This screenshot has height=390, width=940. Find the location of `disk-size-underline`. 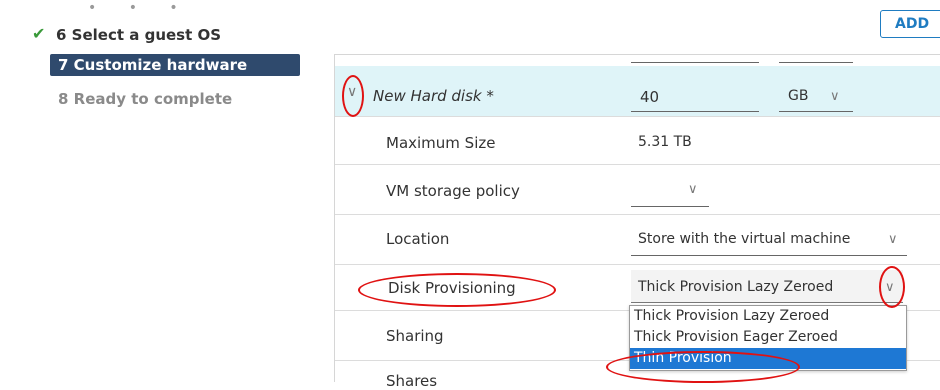

disk-size-underline is located at coordinates (695, 111).